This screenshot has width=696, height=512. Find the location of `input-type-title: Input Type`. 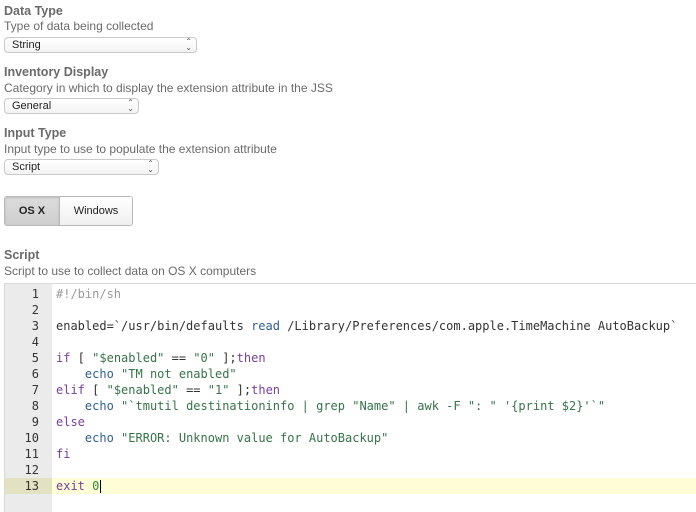

input-type-title: Input Type is located at coordinates (35, 133).